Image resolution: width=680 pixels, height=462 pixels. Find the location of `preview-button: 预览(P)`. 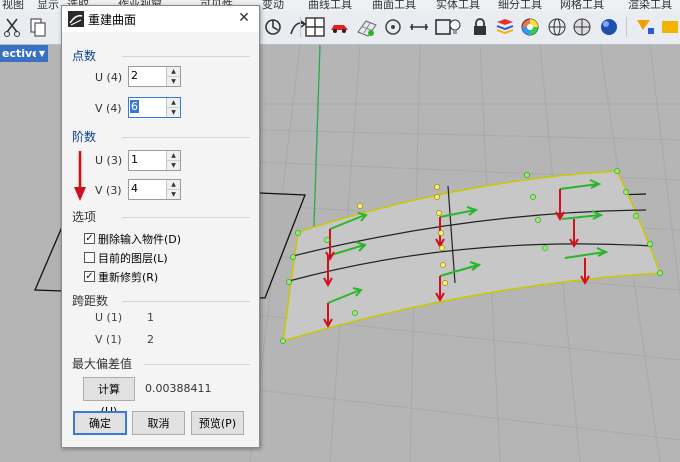

preview-button: 预览(P) is located at coordinates (217, 423).